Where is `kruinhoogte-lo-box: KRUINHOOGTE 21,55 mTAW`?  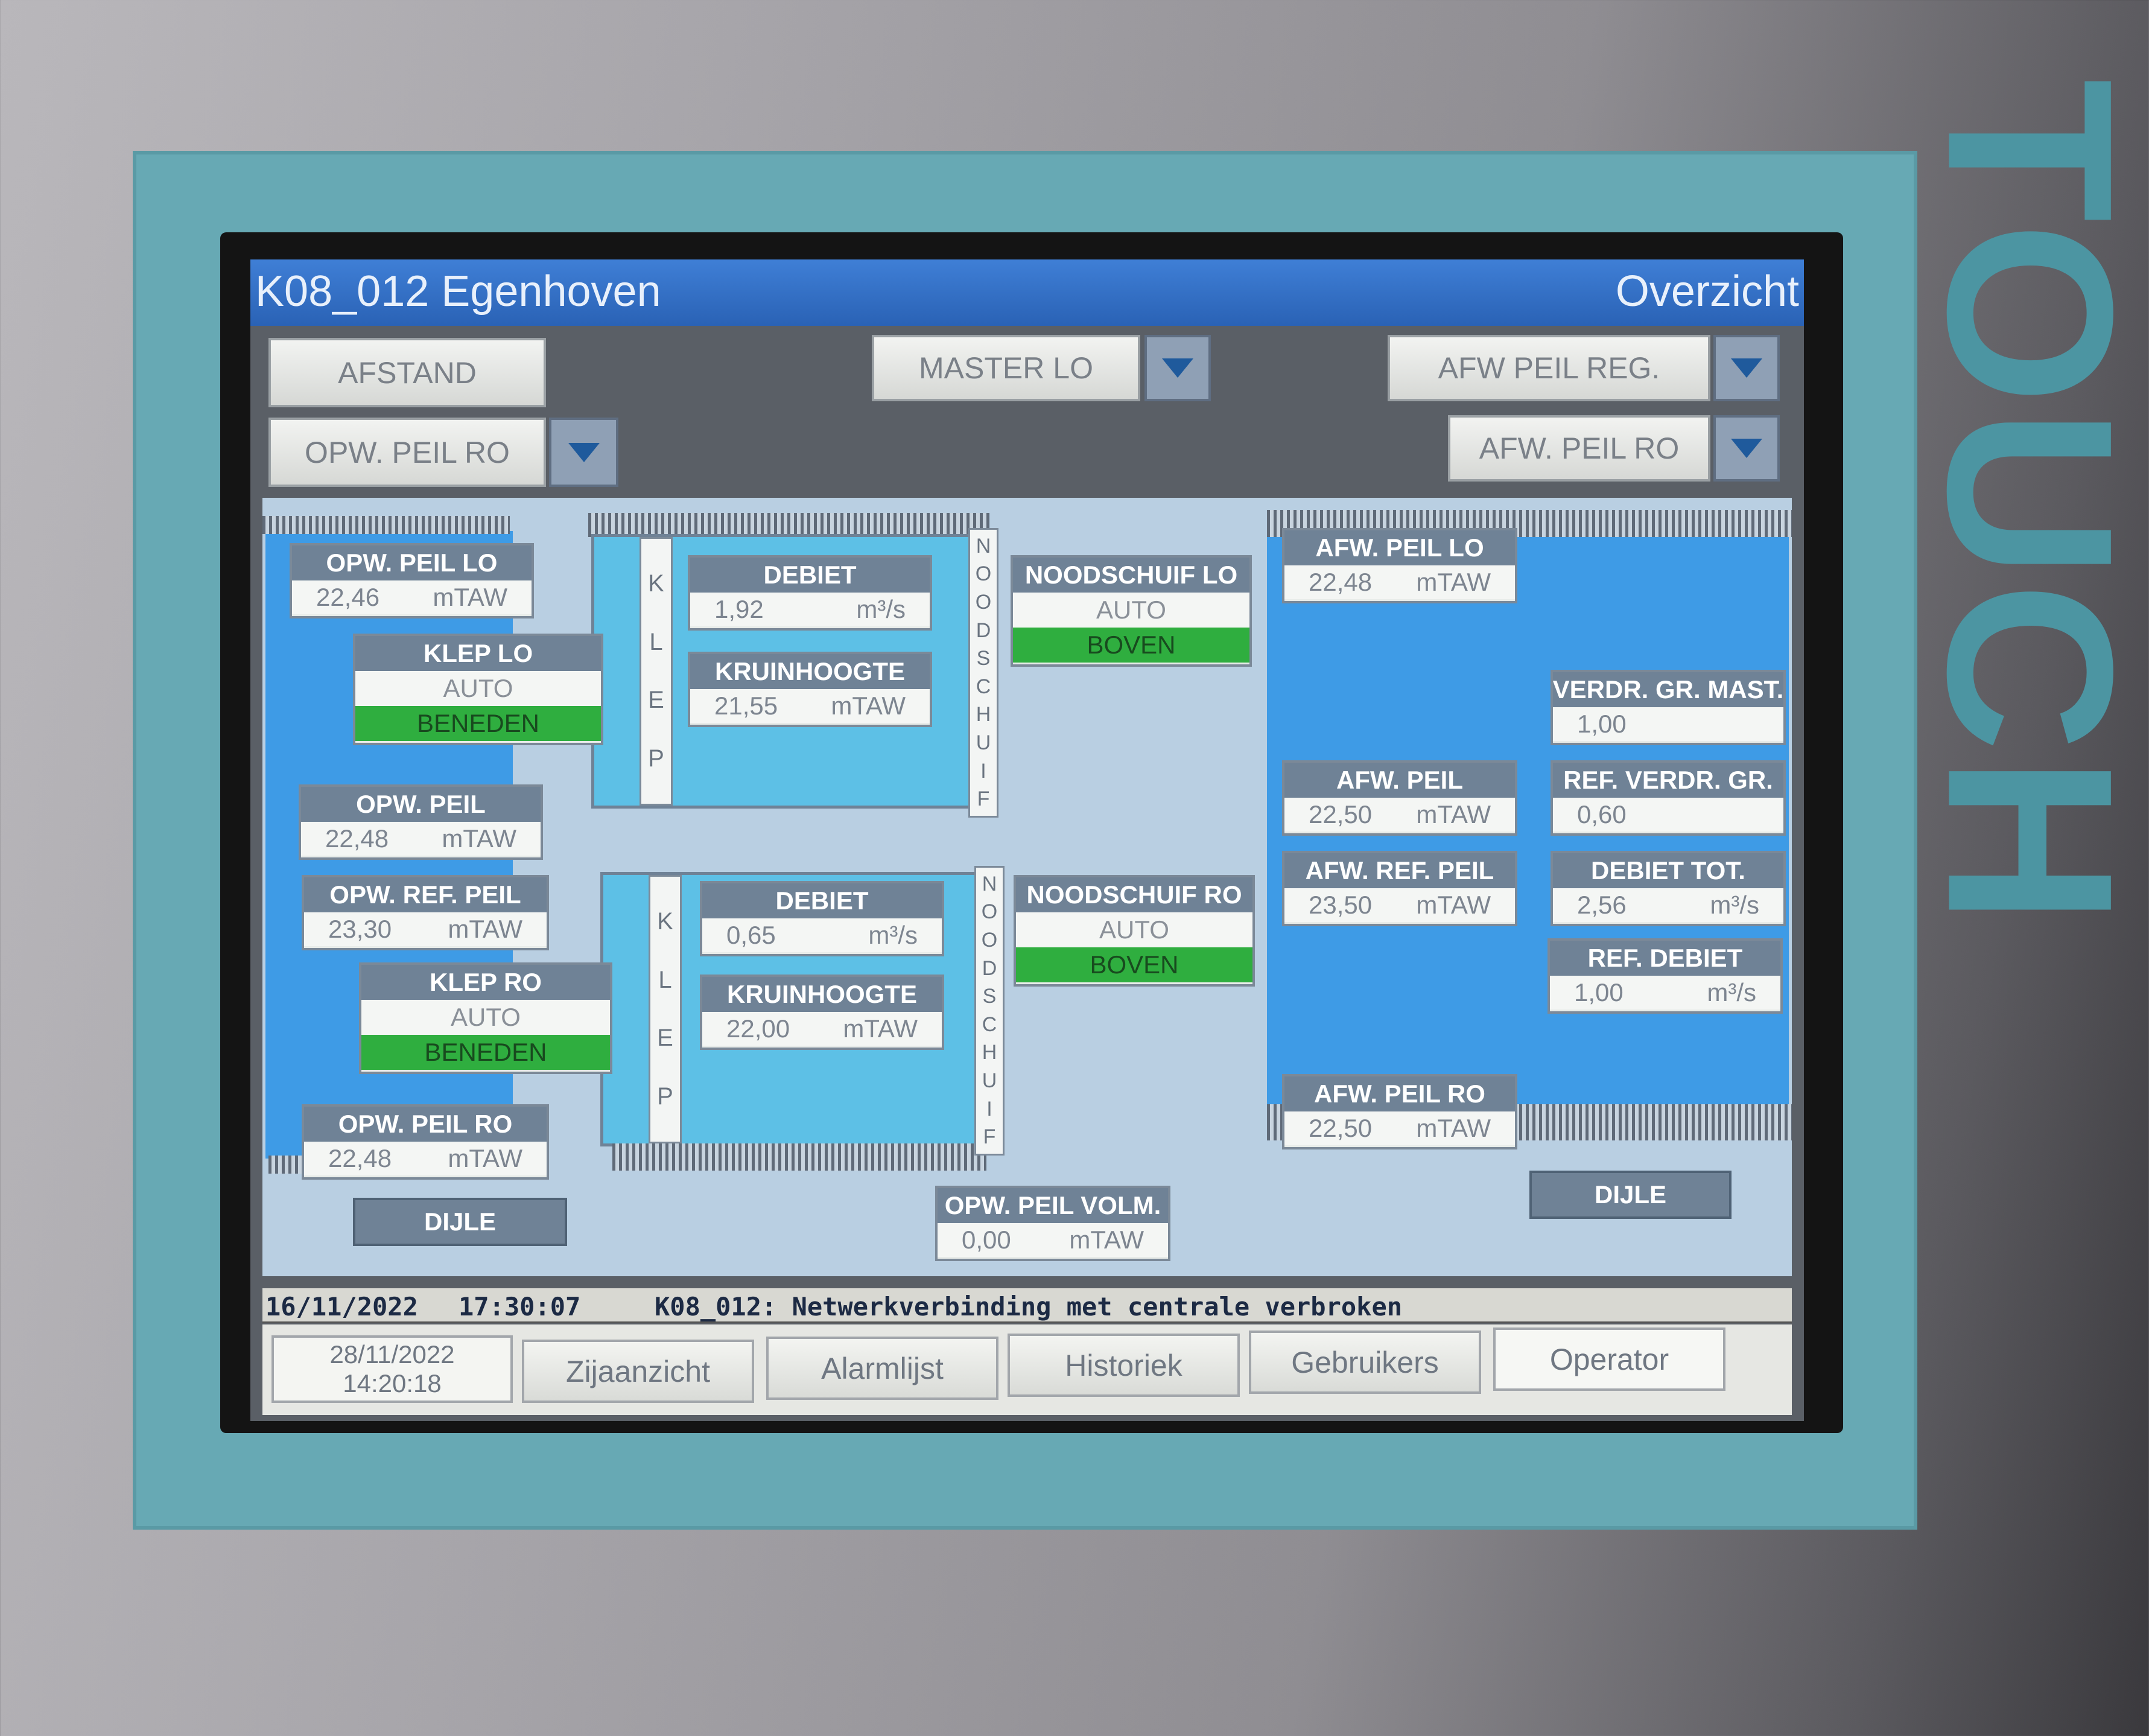 kruinhoogte-lo-box: KRUINHOOGTE 21,55 mTAW is located at coordinates (810, 689).